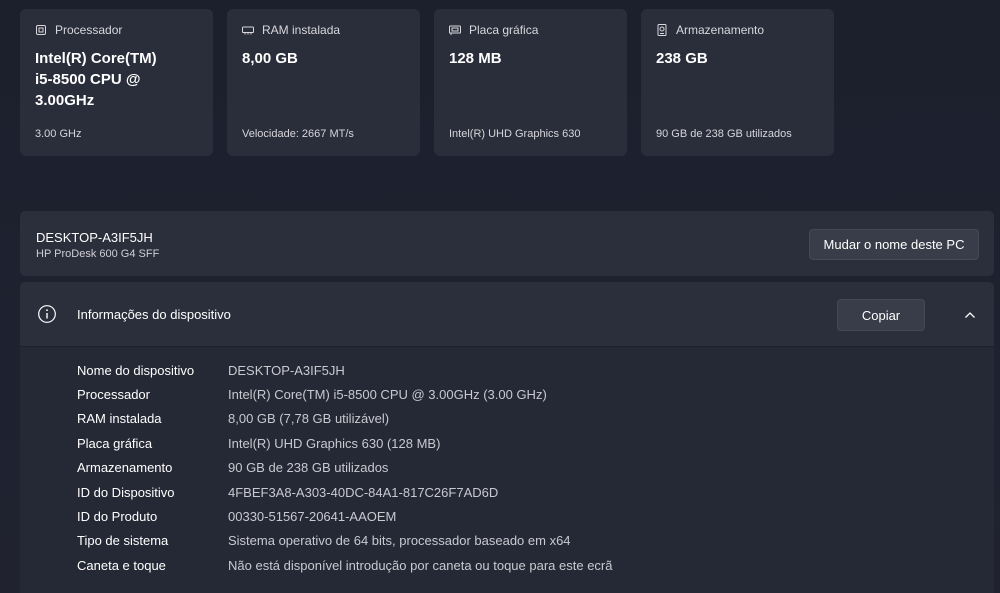 Image resolution: width=1000 pixels, height=593 pixels. Describe the element at coordinates (58, 134) in the screenshot. I see `card-subtitle: 3.00 GHz` at that location.